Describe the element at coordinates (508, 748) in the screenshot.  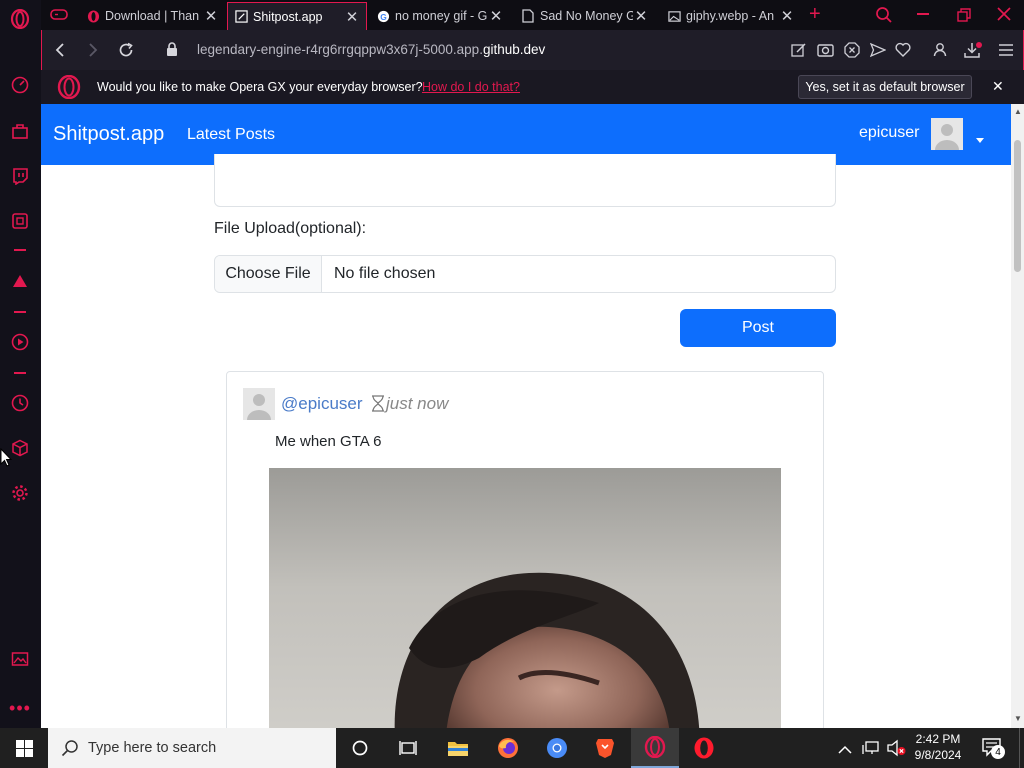
I see `firefox-icon` at that location.